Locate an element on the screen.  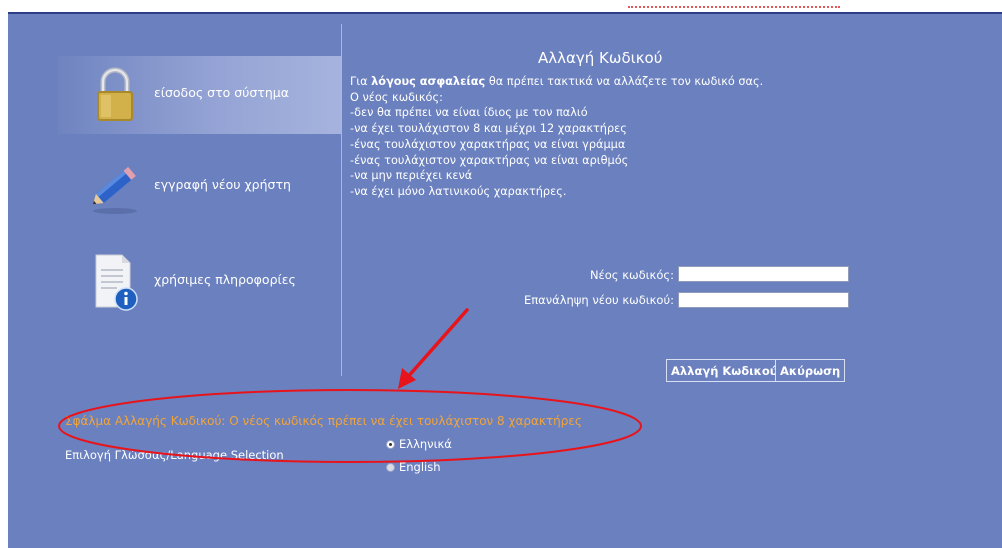
intro-bold: λόγους ασφαλείας is located at coordinates (428, 81).